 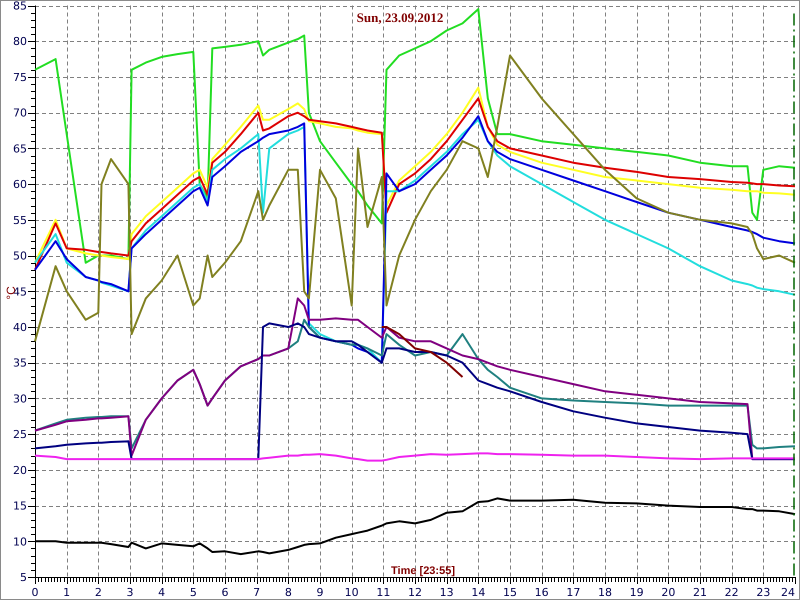 I want to click on chart-title: Sun, 23.09.2012, so click(x=400, y=17).